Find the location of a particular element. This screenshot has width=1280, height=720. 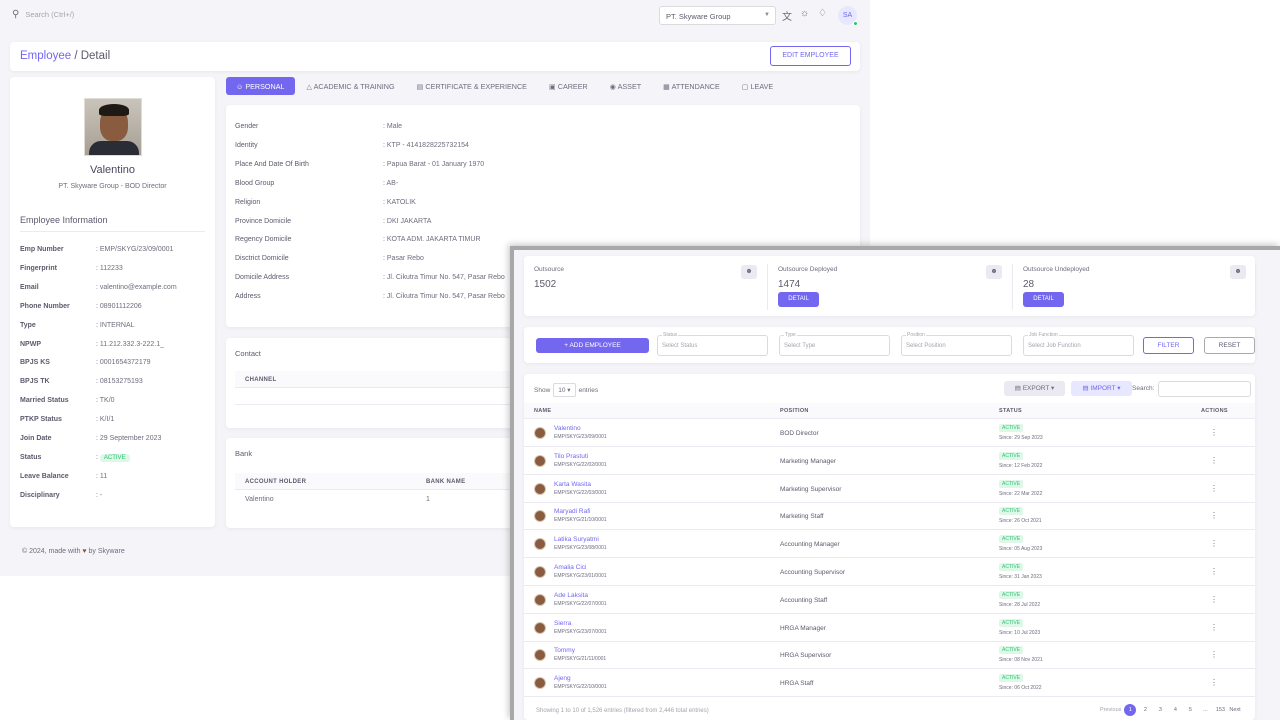

employee-info-row: Type: INTERNAL is located at coordinates (77, 325).